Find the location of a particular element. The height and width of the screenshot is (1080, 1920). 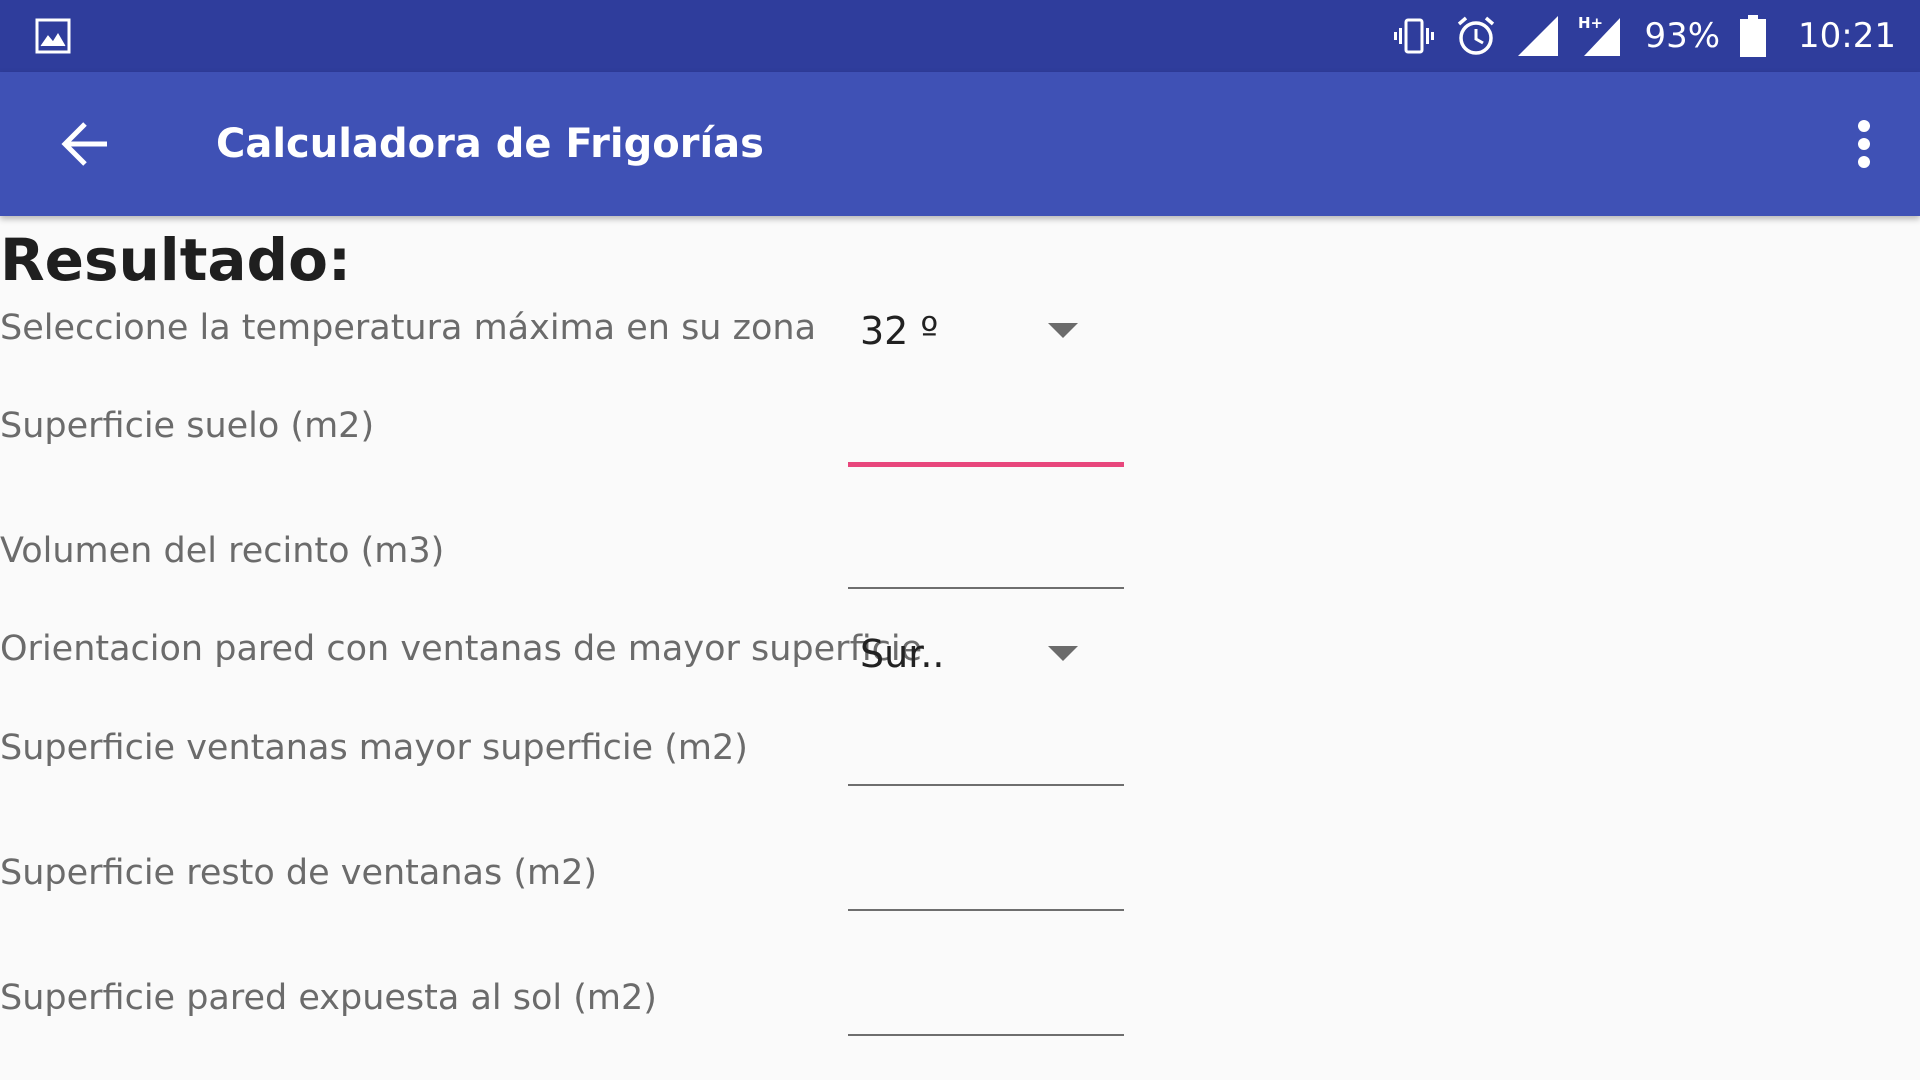

floor-area-field is located at coordinates (986, 437).